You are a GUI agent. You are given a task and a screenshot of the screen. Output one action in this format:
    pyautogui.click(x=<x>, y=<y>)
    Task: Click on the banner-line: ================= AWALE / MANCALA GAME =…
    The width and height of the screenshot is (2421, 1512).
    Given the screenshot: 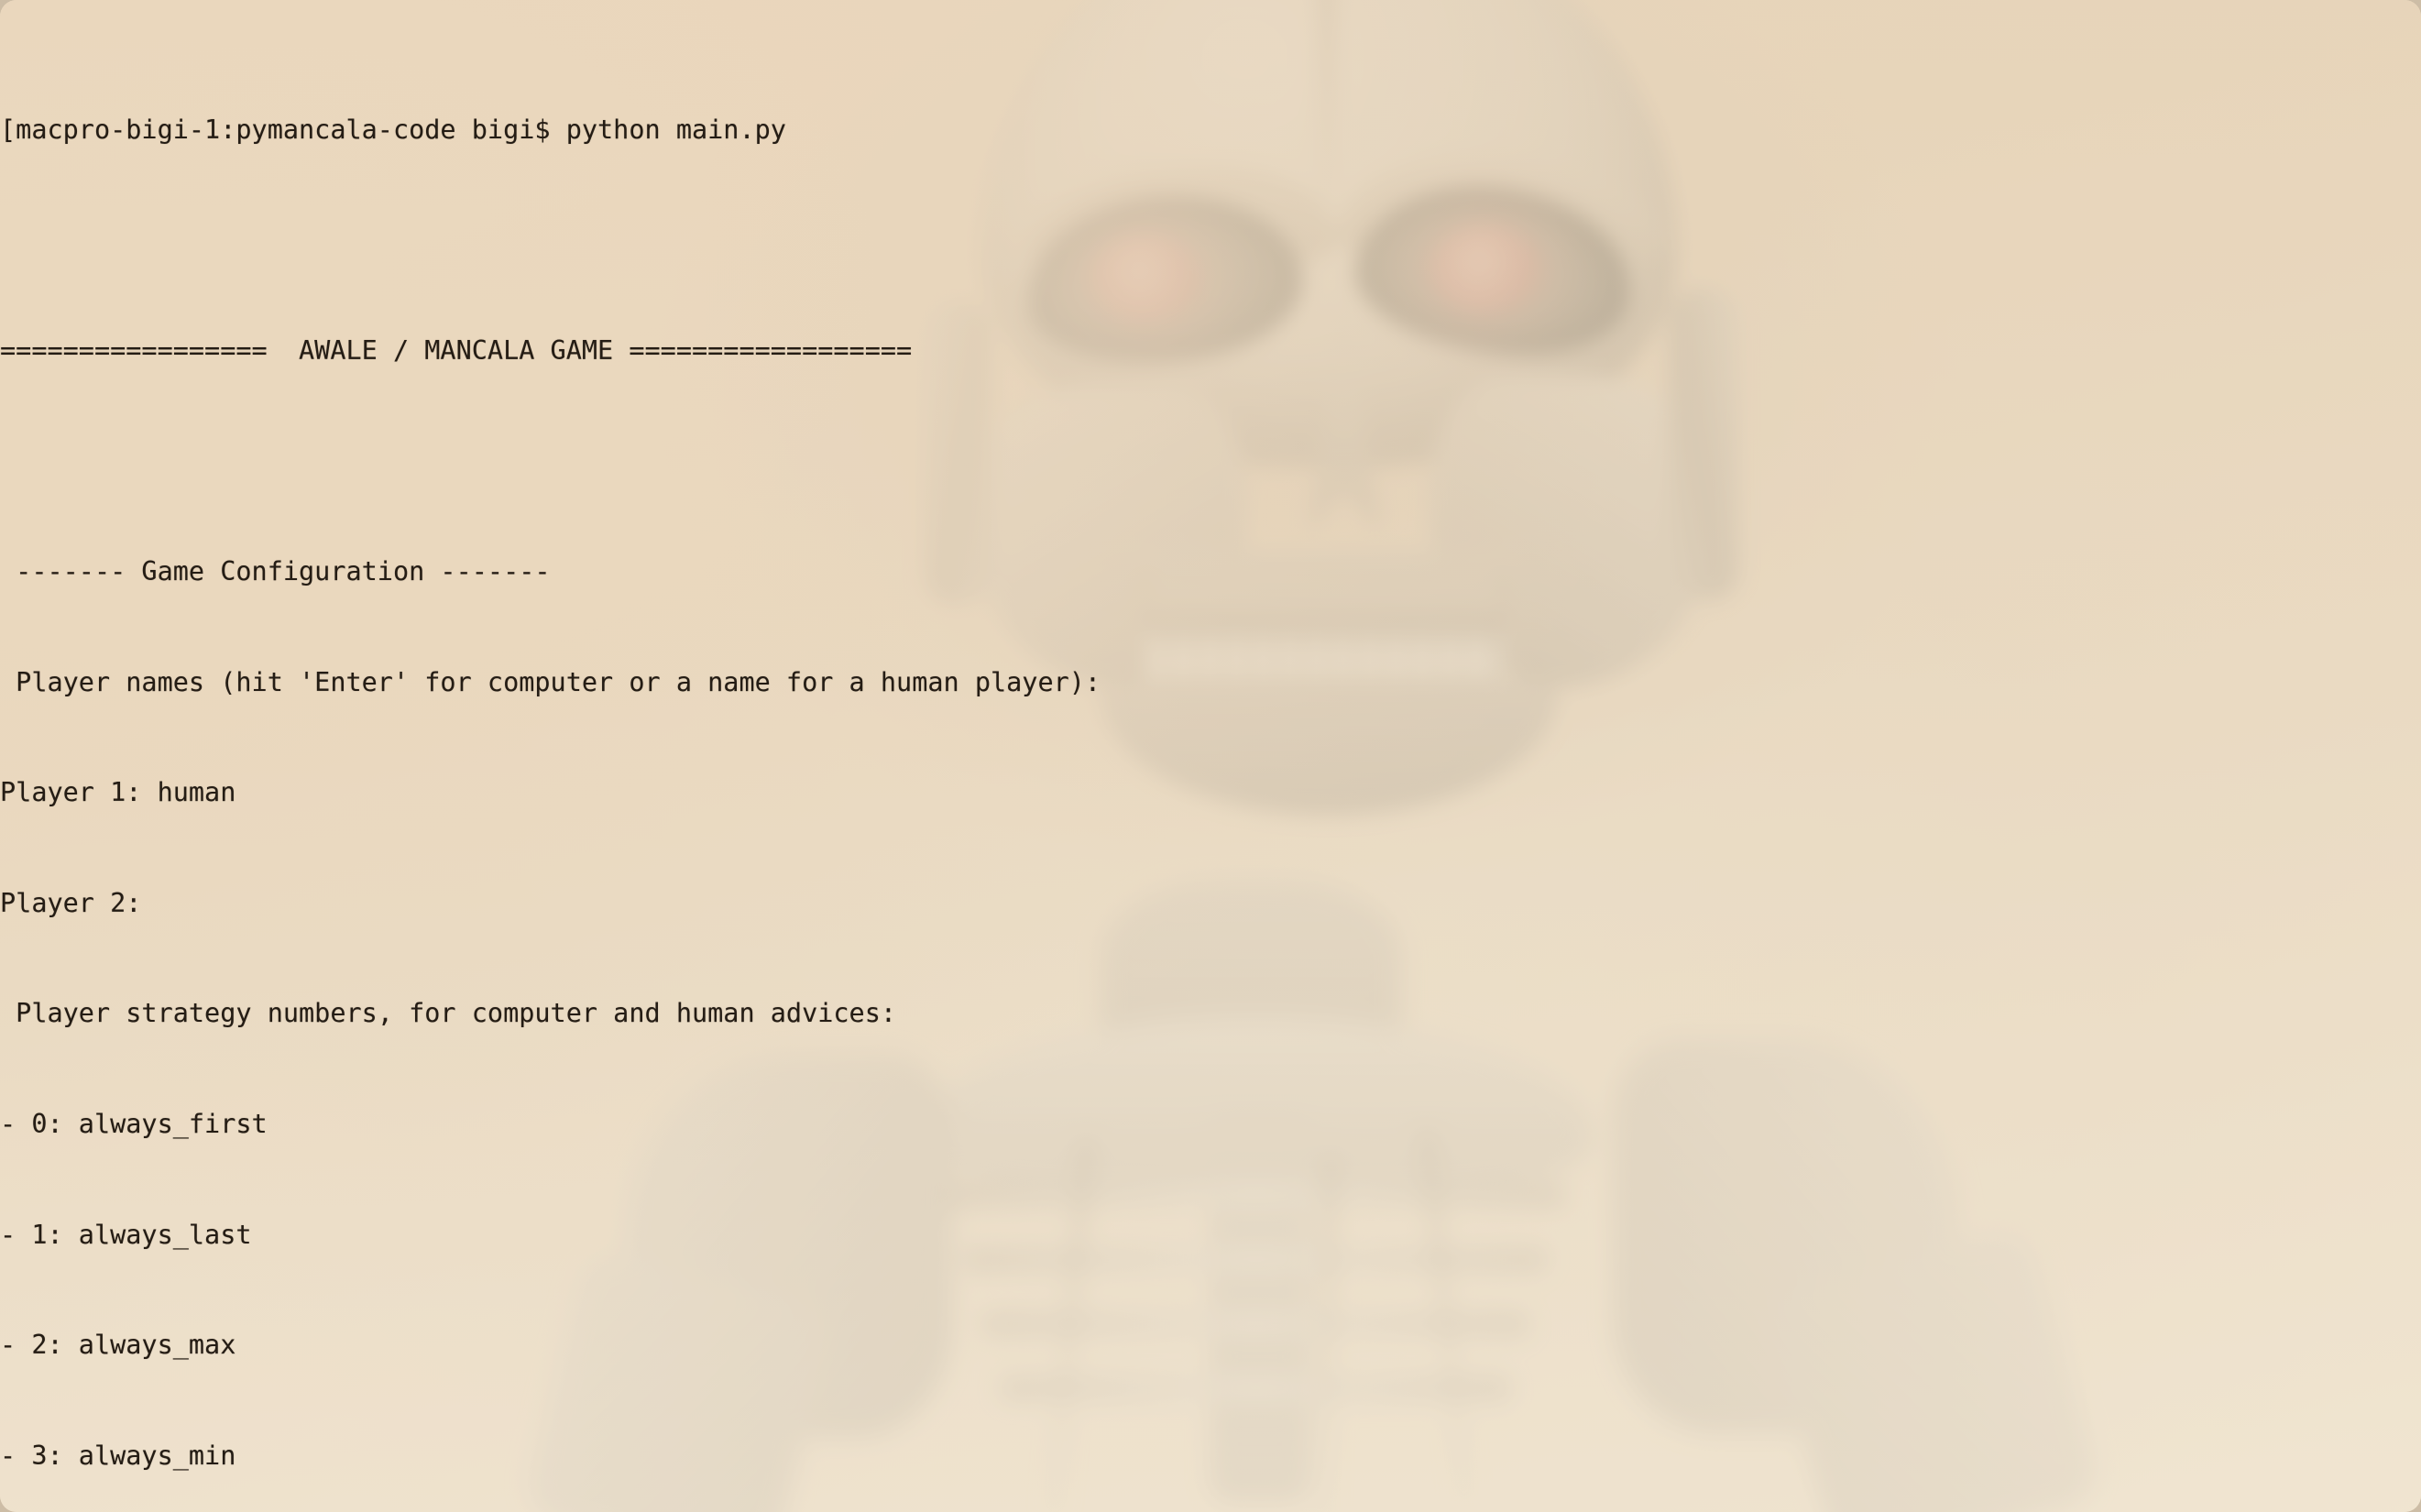 What is the action you would take?
    pyautogui.click(x=457, y=350)
    